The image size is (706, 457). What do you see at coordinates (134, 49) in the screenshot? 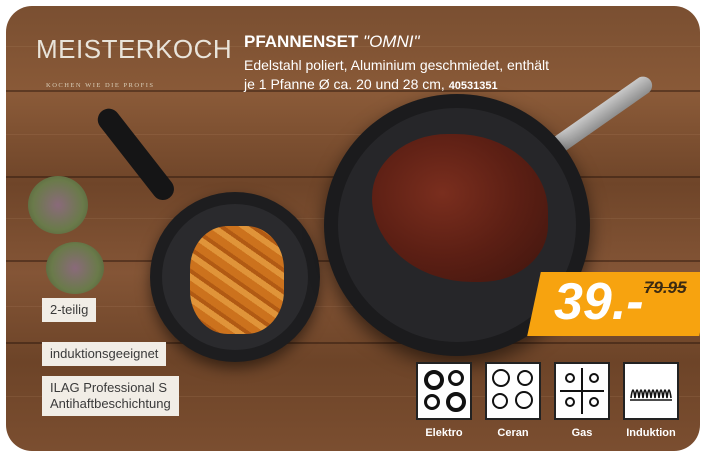
I see `brand-logo: MEISTERKOCH` at bounding box center [134, 49].